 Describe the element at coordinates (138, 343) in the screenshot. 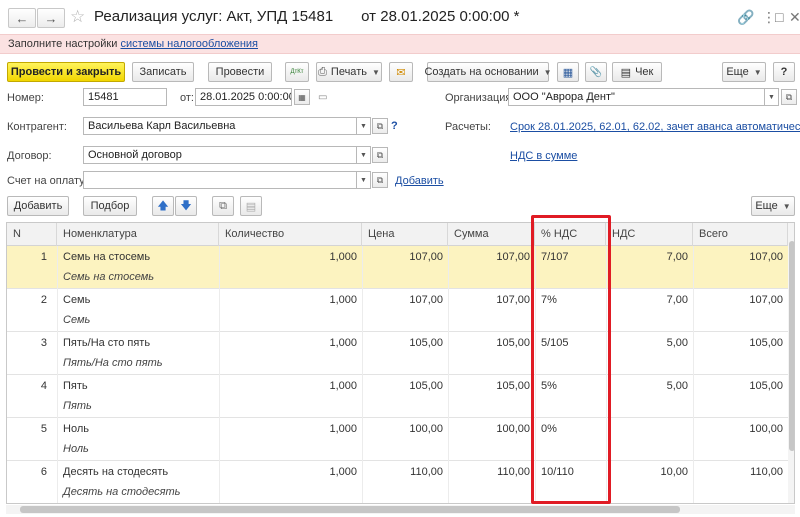

I see `cell-item: Пять/На сто пять` at that location.